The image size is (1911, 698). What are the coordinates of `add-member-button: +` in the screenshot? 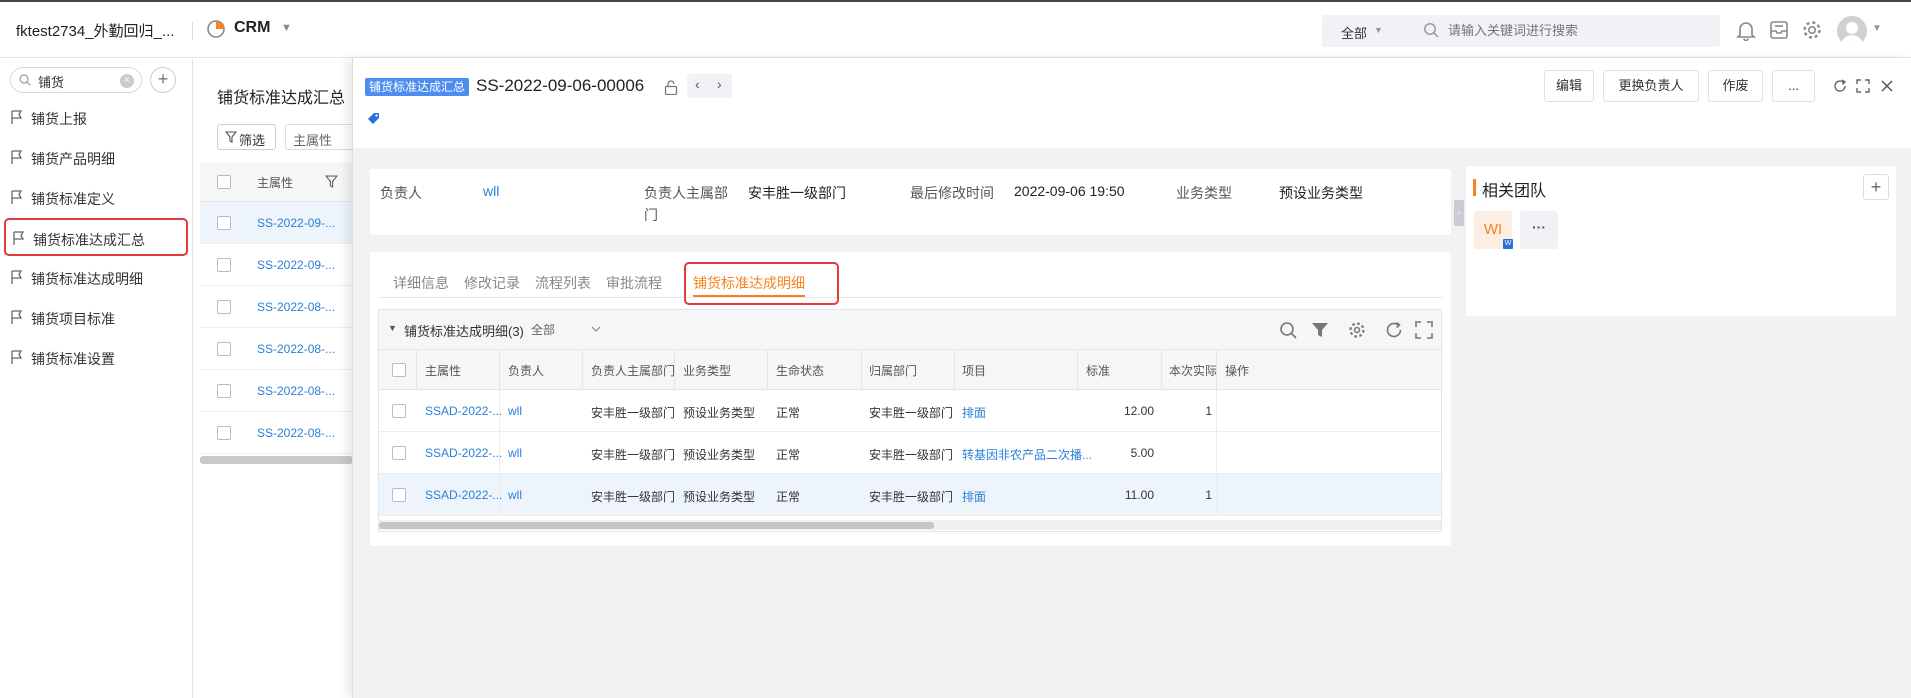 It's located at (1876, 187).